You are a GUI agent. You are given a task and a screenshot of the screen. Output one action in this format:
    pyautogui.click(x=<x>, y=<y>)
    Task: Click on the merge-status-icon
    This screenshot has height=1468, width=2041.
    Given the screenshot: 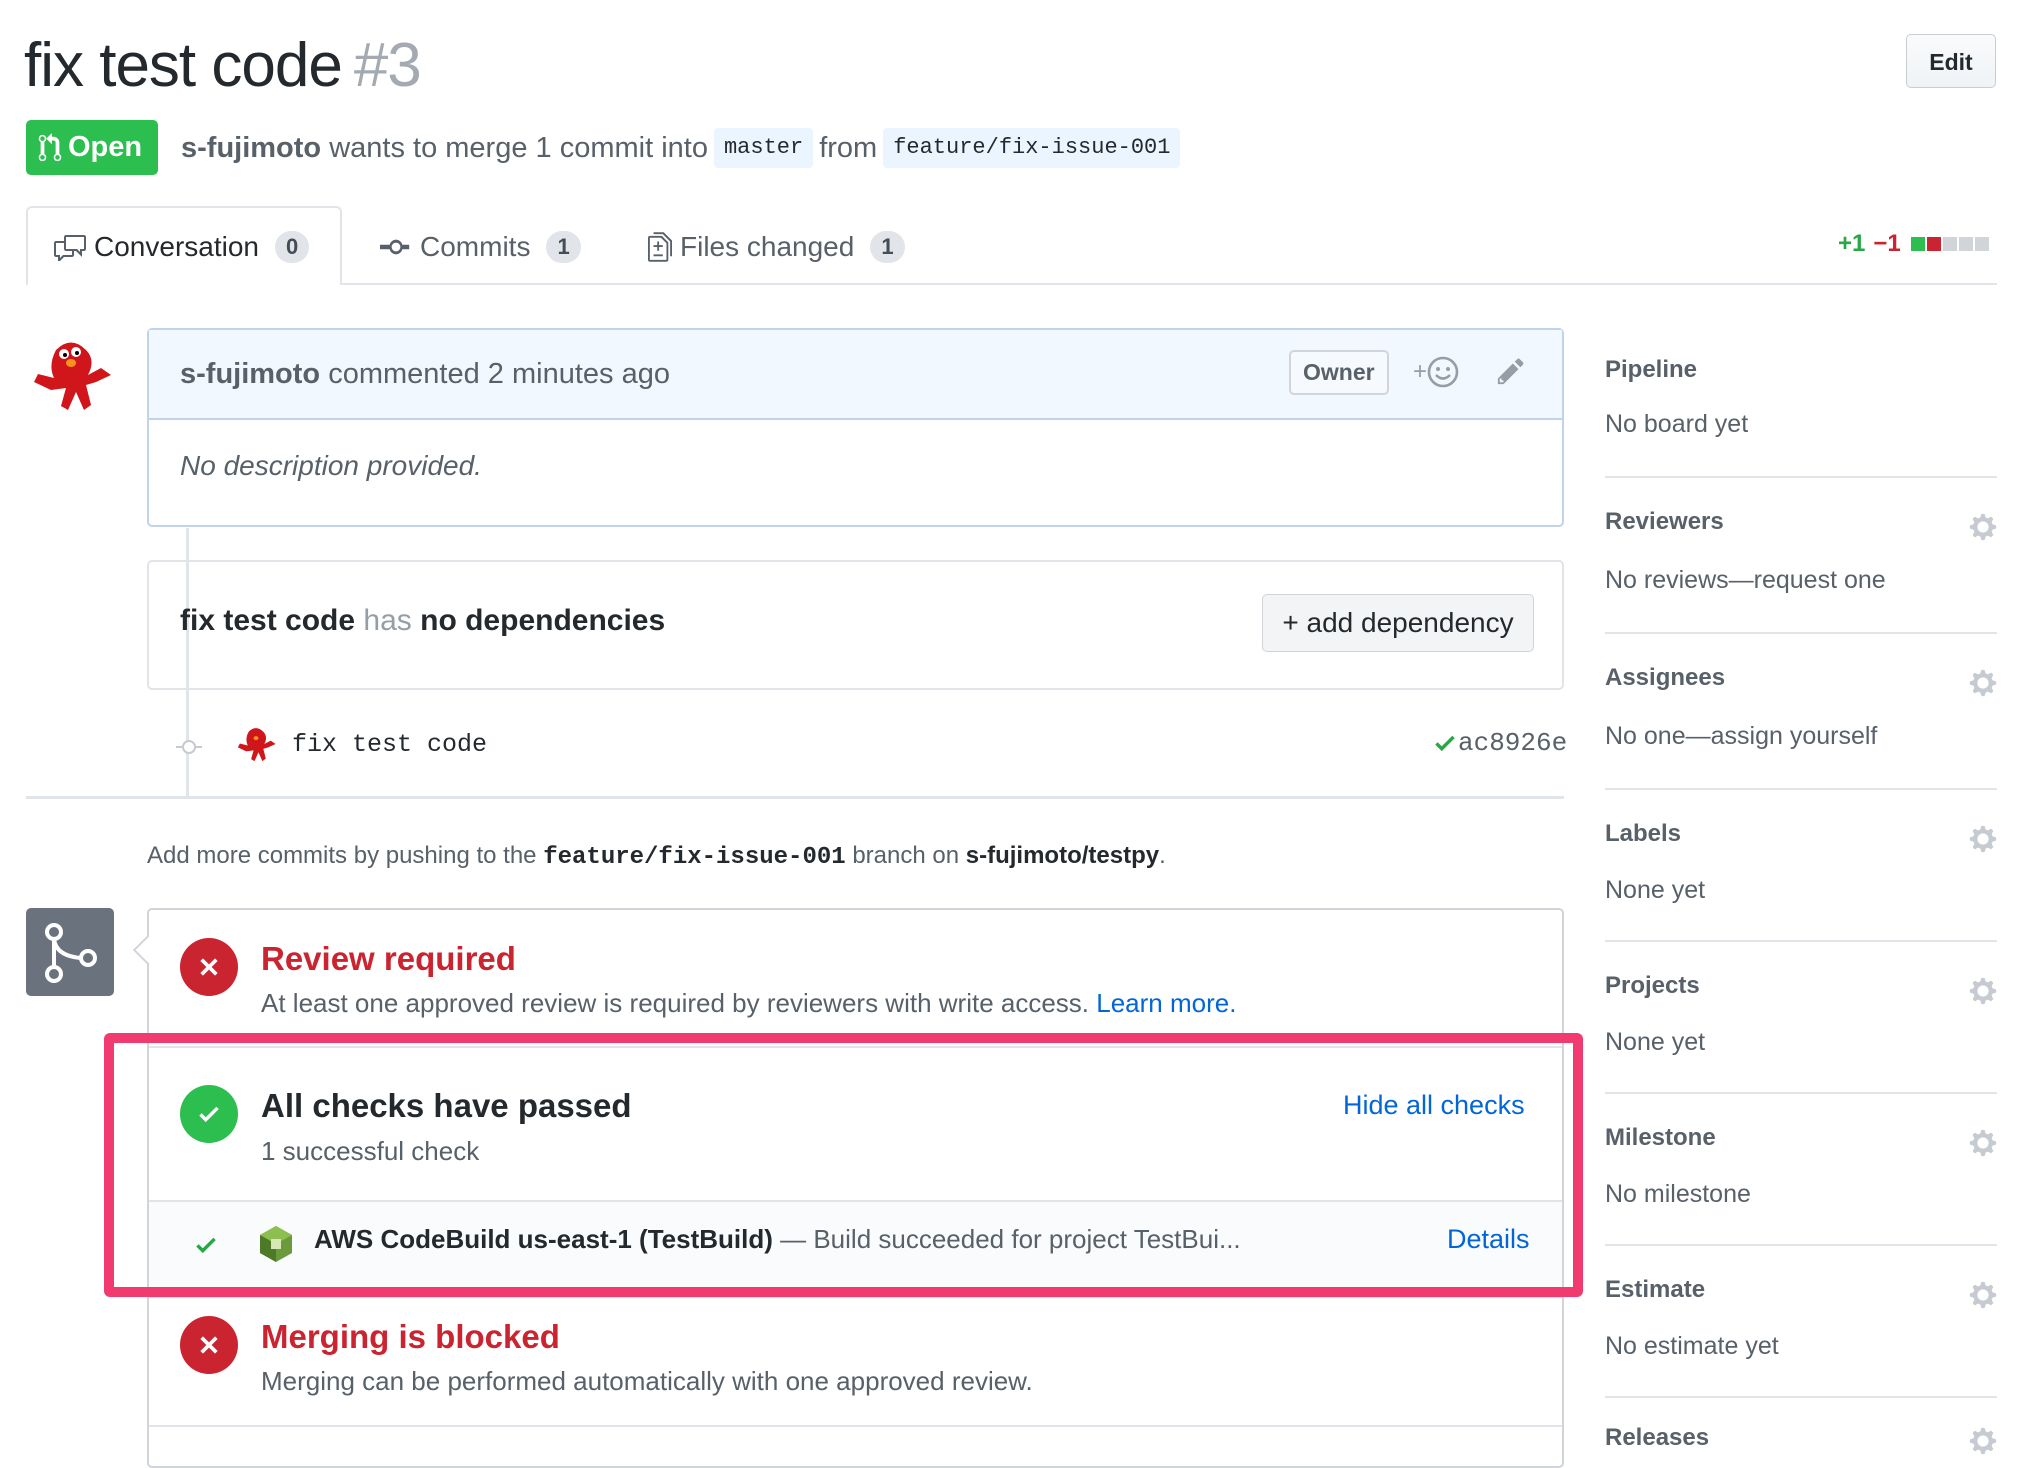 What is the action you would take?
    pyautogui.click(x=70, y=952)
    